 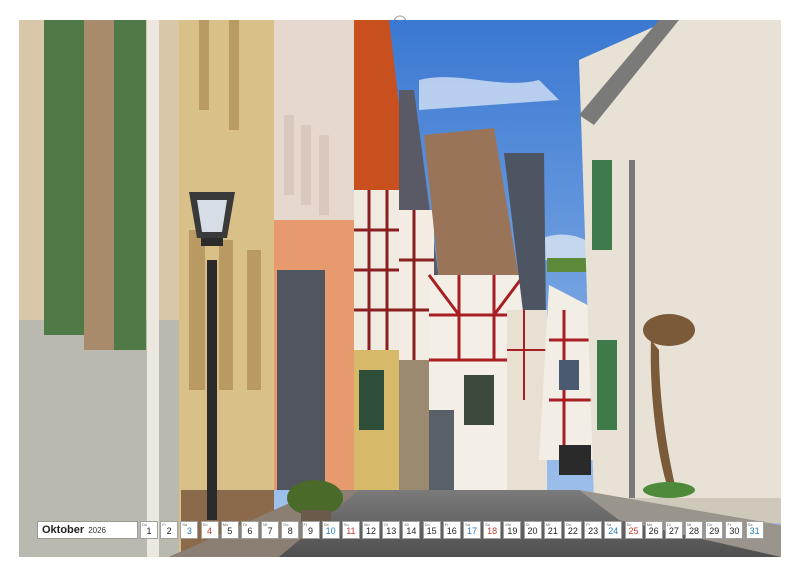 I want to click on day-number: 18, so click(x=492, y=531).